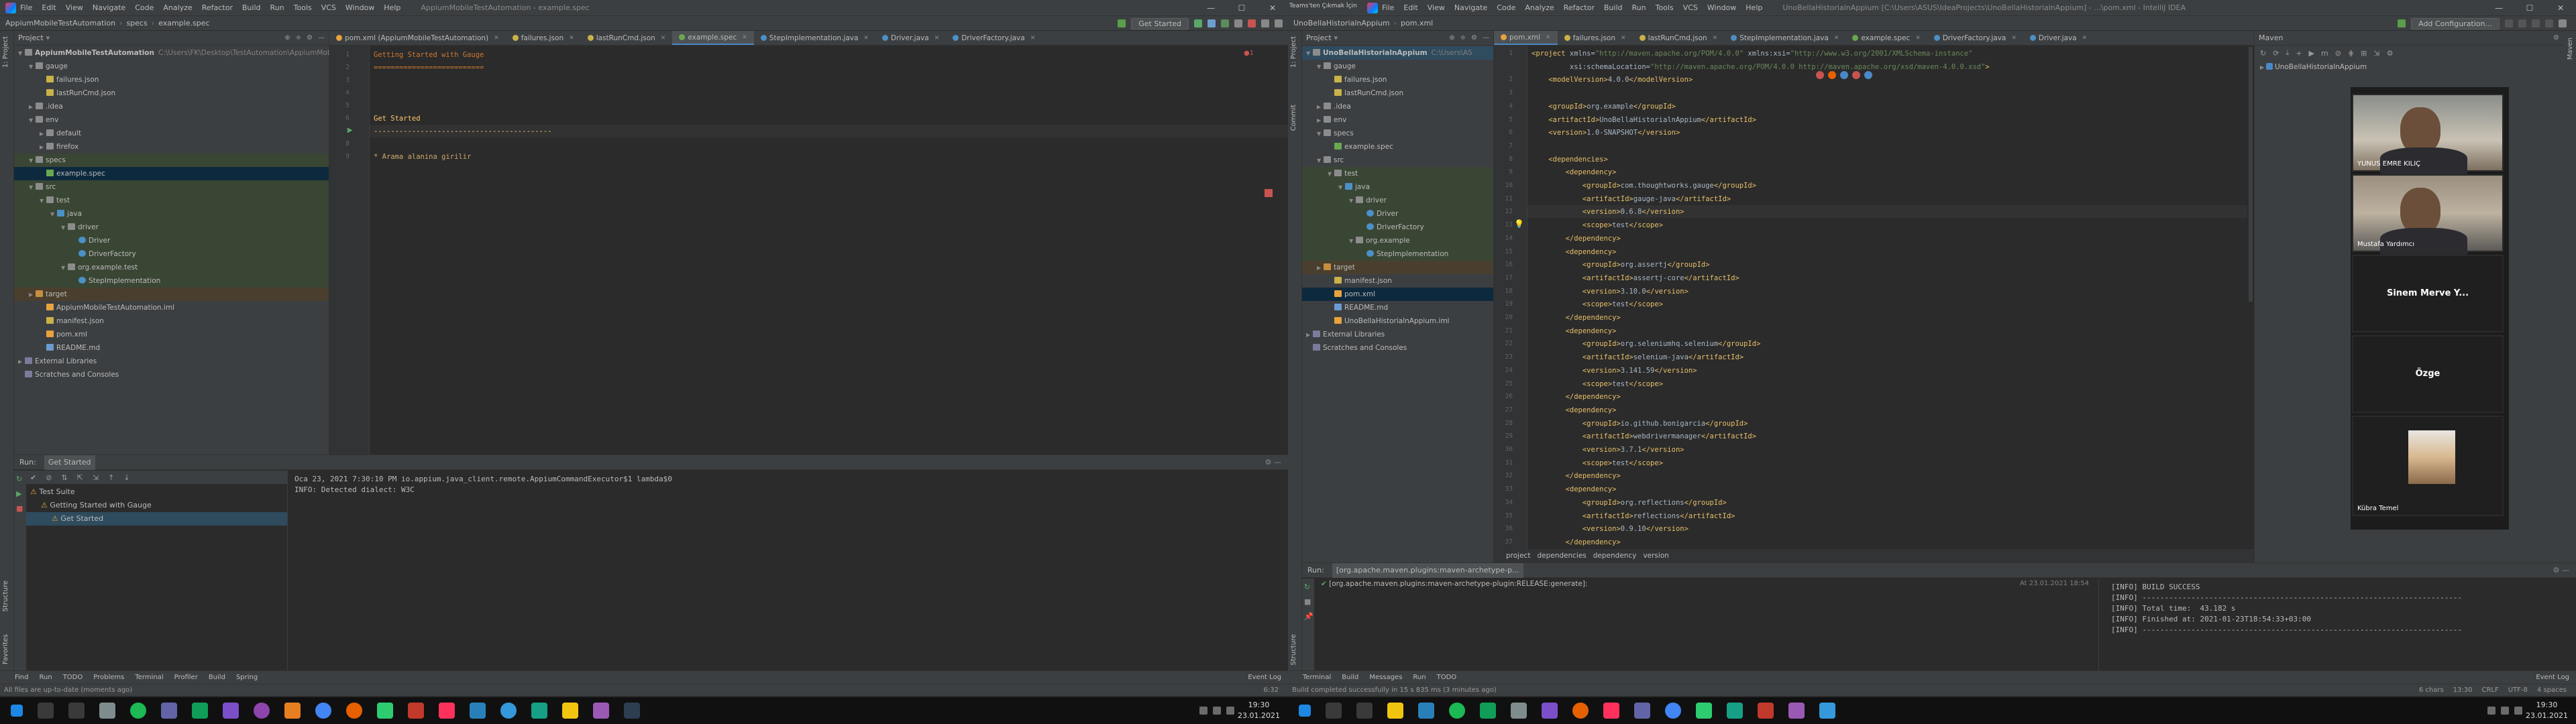 The image size is (2576, 724). What do you see at coordinates (1519, 711) in the screenshot?
I see `calculator-icon` at bounding box center [1519, 711].